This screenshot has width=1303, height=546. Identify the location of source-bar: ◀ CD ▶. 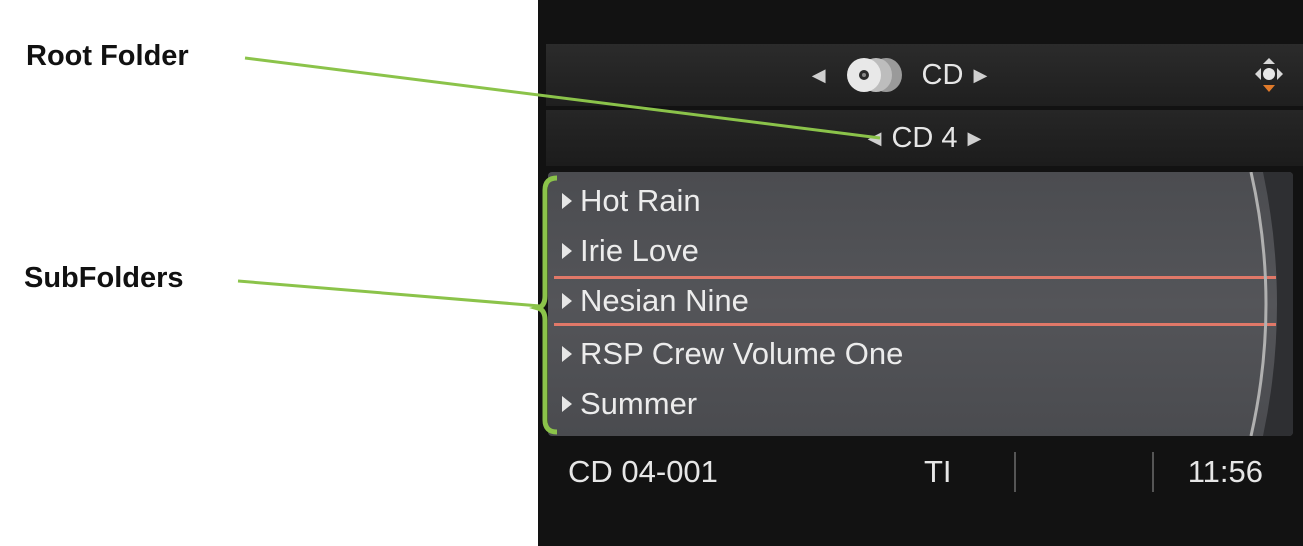
(924, 75).